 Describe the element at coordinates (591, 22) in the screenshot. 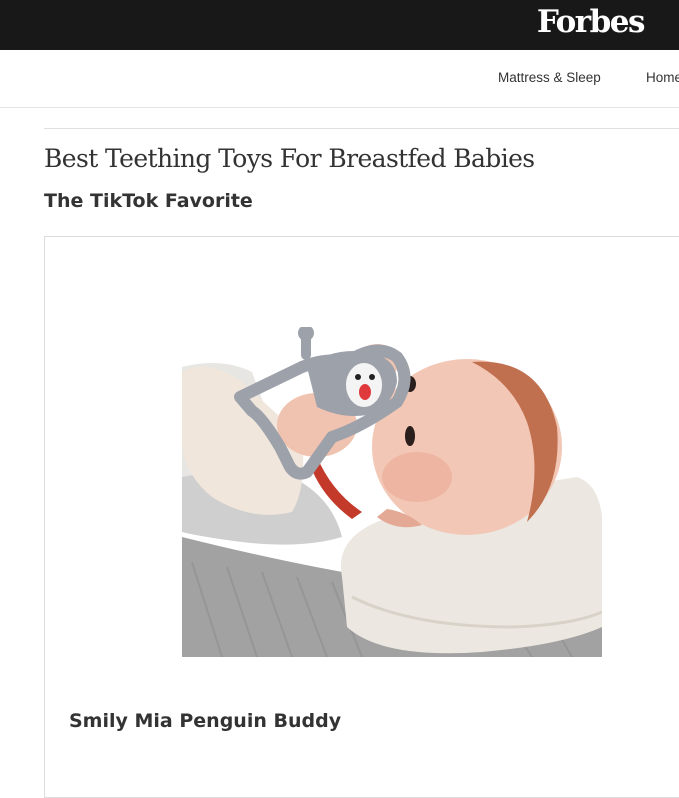

I see `forbes-logo: Forbes` at that location.